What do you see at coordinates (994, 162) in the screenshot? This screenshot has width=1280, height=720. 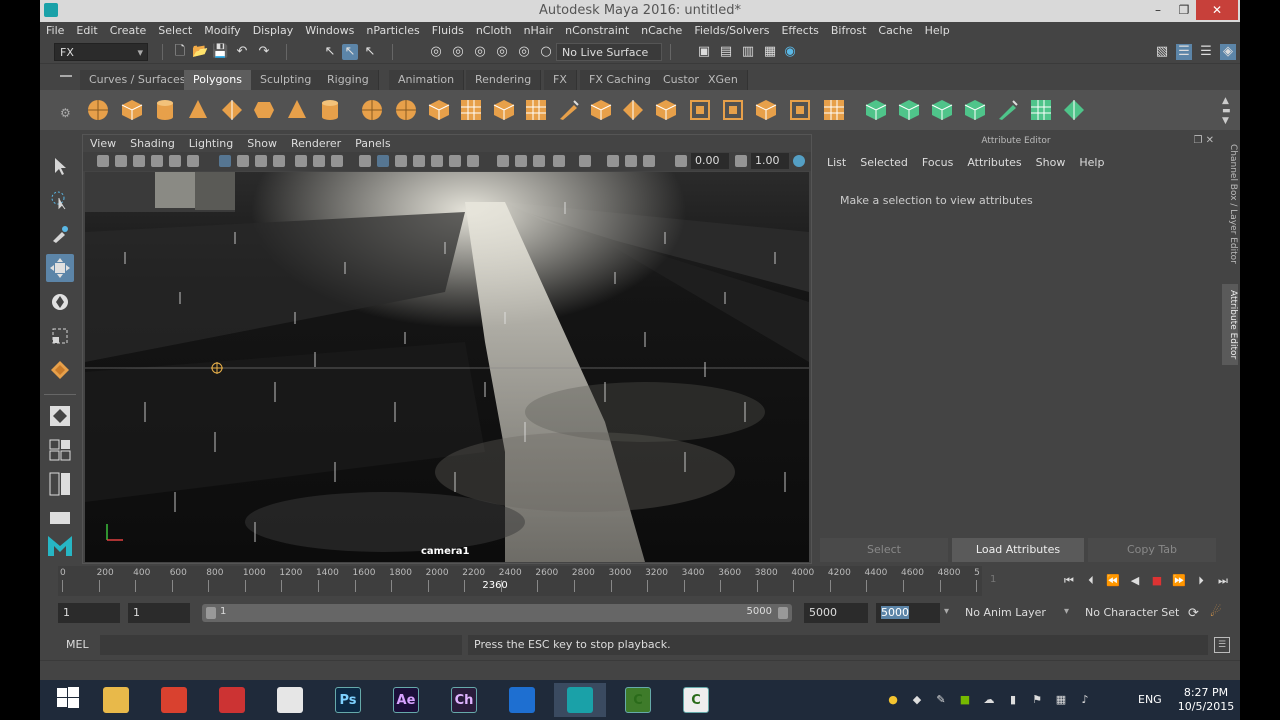 I see `attr-menu-attributes: Attributes` at bounding box center [994, 162].